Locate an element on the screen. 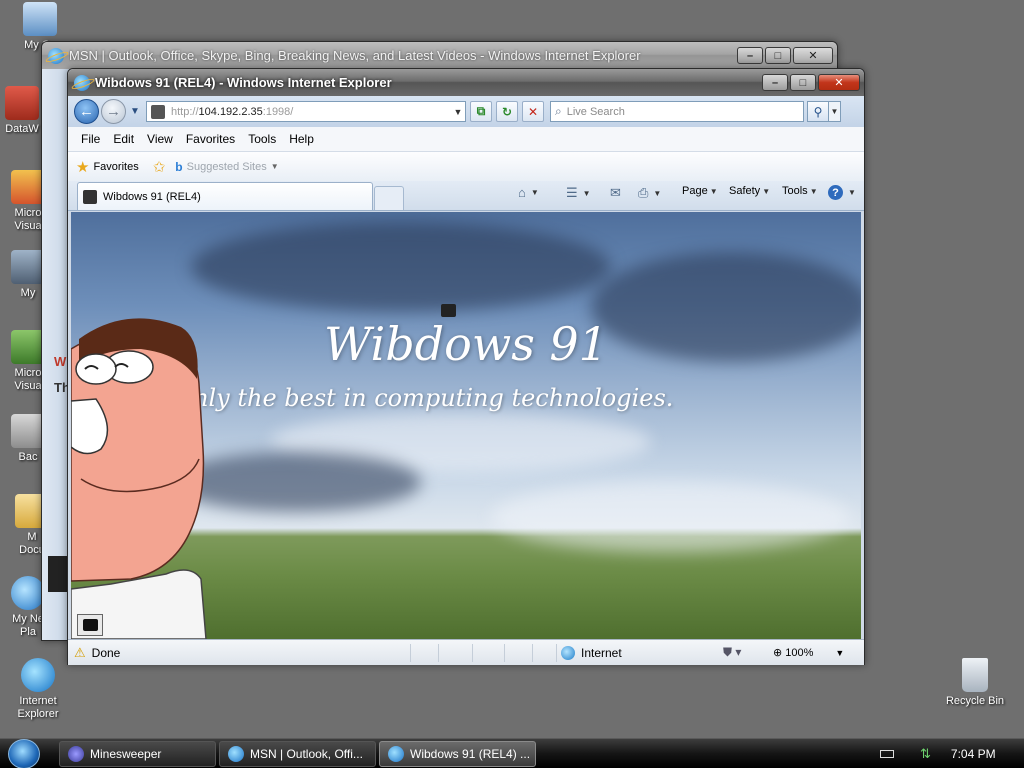 This screenshot has height=768, width=1024. address-dropdown: ▼ is located at coordinates (458, 112).